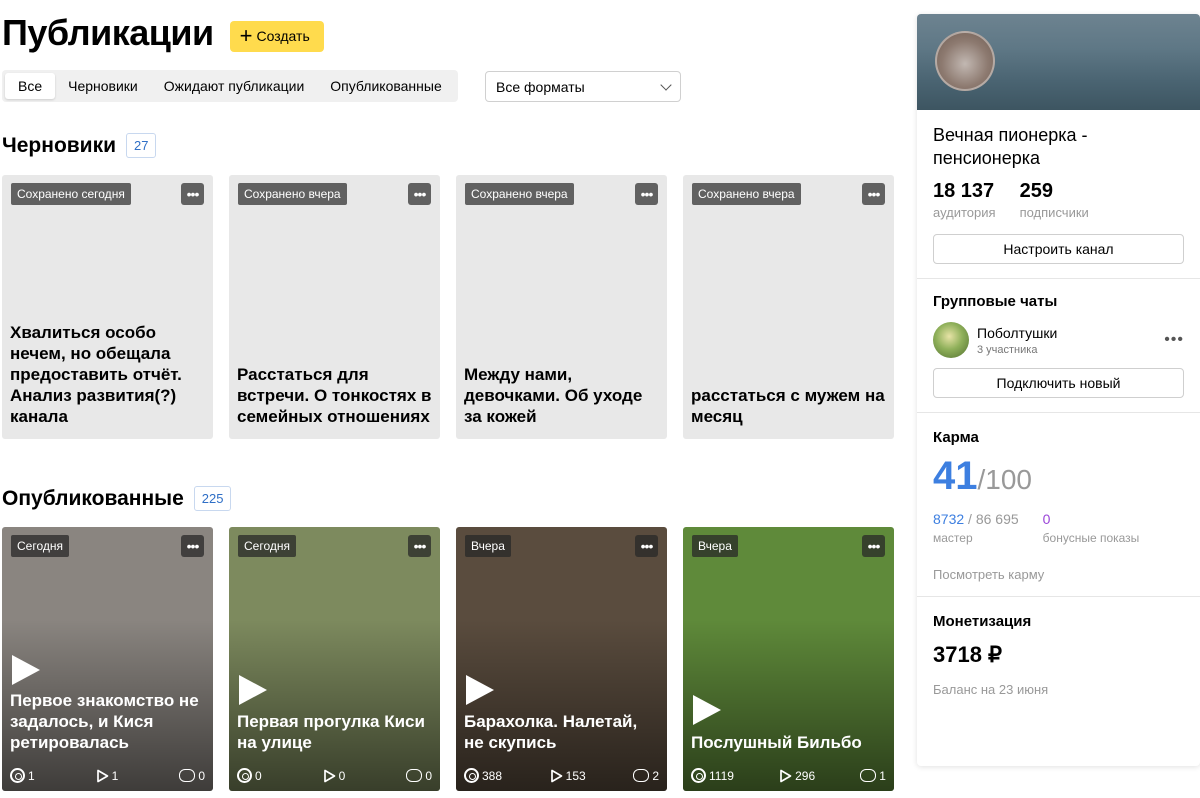 This screenshot has height=798, width=1200. Describe the element at coordinates (1058, 249) in the screenshot. I see `configure-channel-button: Настроить канал` at that location.